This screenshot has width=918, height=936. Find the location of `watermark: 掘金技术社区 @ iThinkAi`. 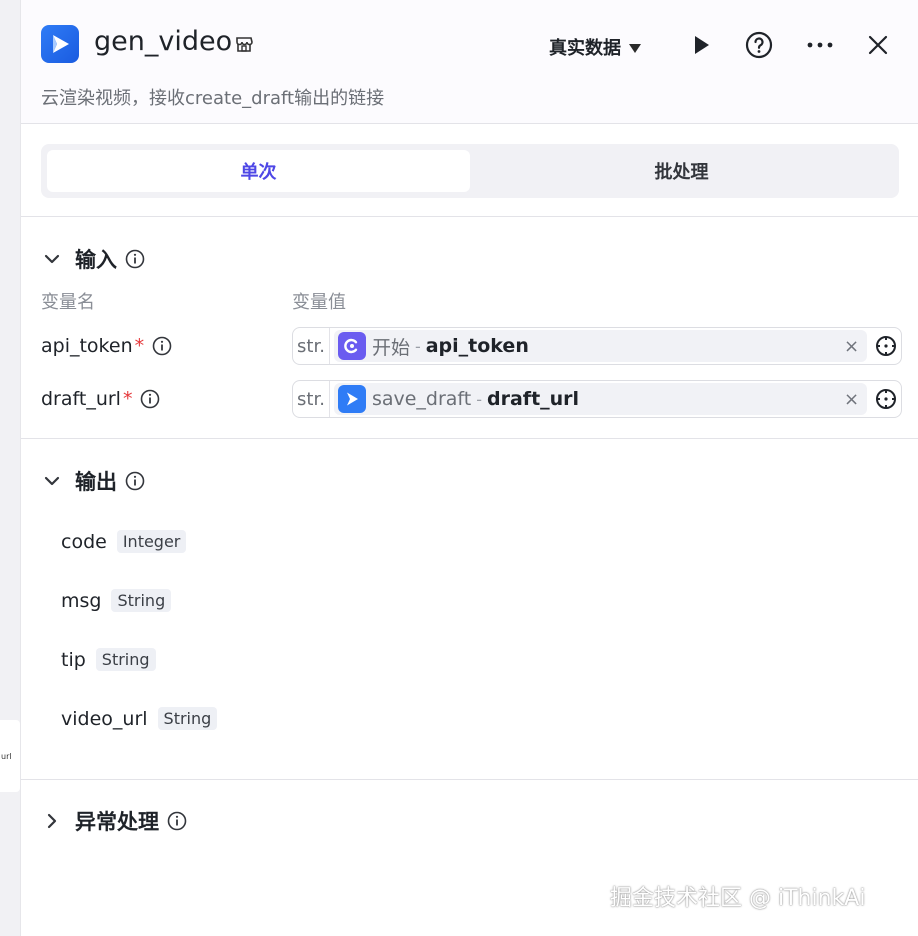

watermark: 掘金技术社区 @ iThinkAi is located at coordinates (738, 898).